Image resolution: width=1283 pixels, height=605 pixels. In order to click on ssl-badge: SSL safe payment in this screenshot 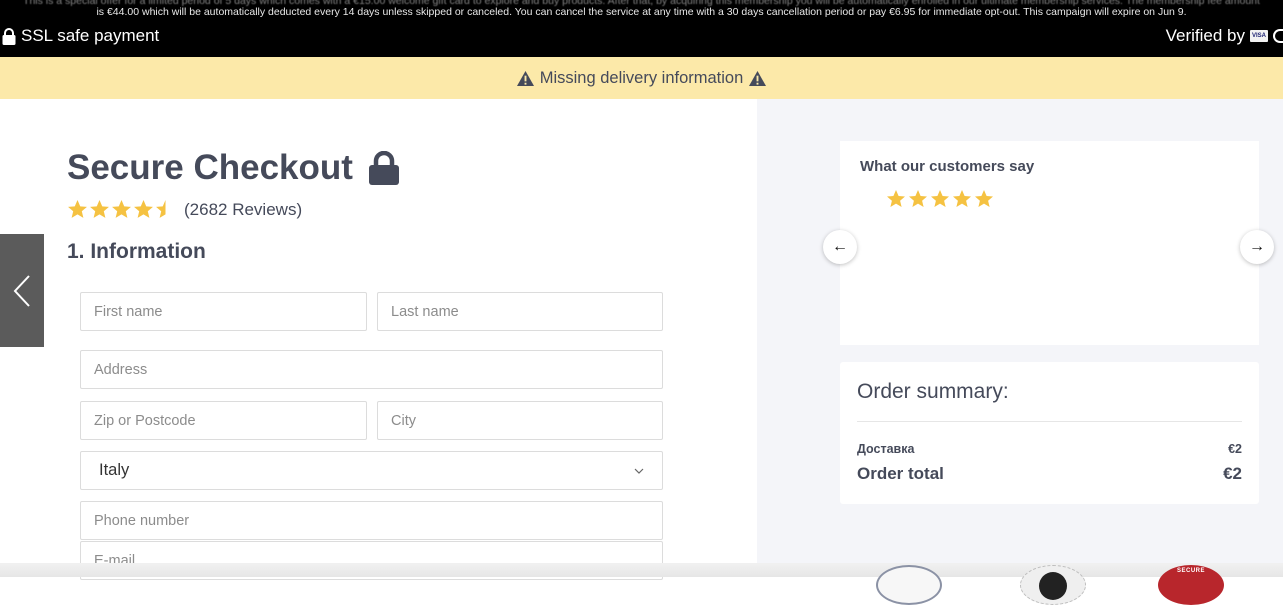, I will do `click(80, 36)`.